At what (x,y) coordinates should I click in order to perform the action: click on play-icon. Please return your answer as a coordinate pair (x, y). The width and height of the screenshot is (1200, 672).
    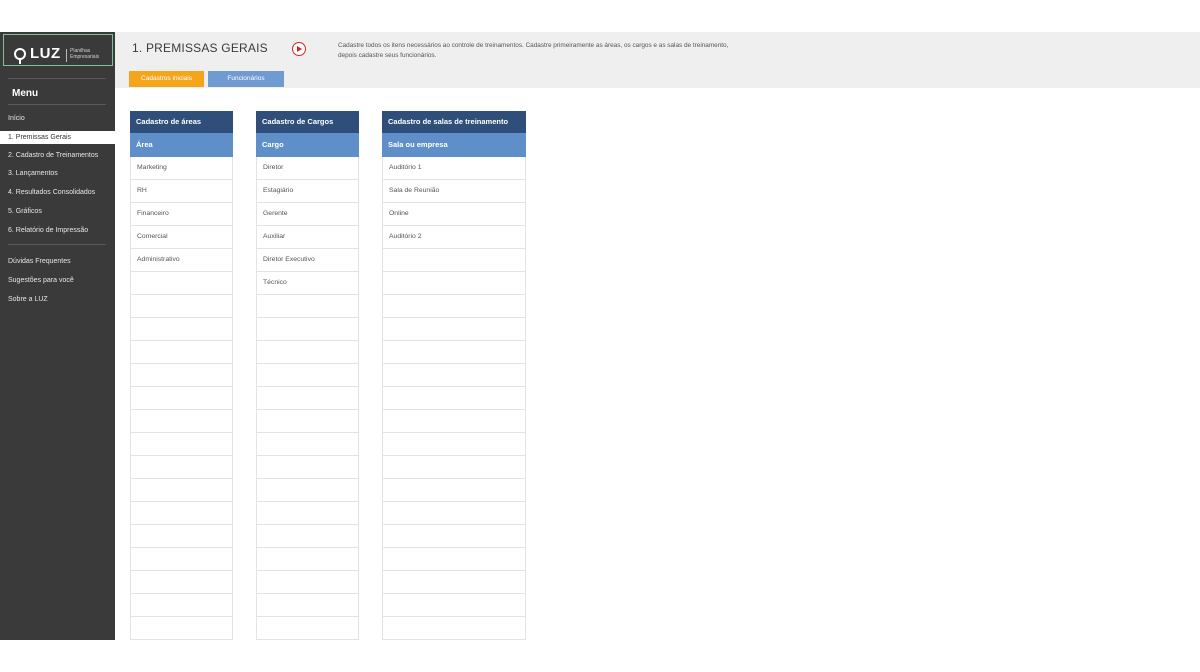
    Looking at the image, I should click on (299, 49).